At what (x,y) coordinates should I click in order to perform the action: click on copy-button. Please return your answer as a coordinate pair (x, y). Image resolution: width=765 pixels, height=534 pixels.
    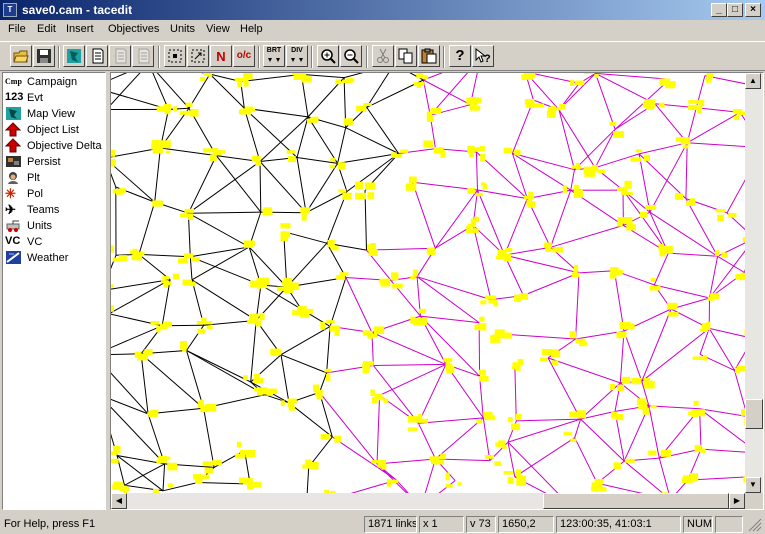
    Looking at the image, I should click on (406, 56).